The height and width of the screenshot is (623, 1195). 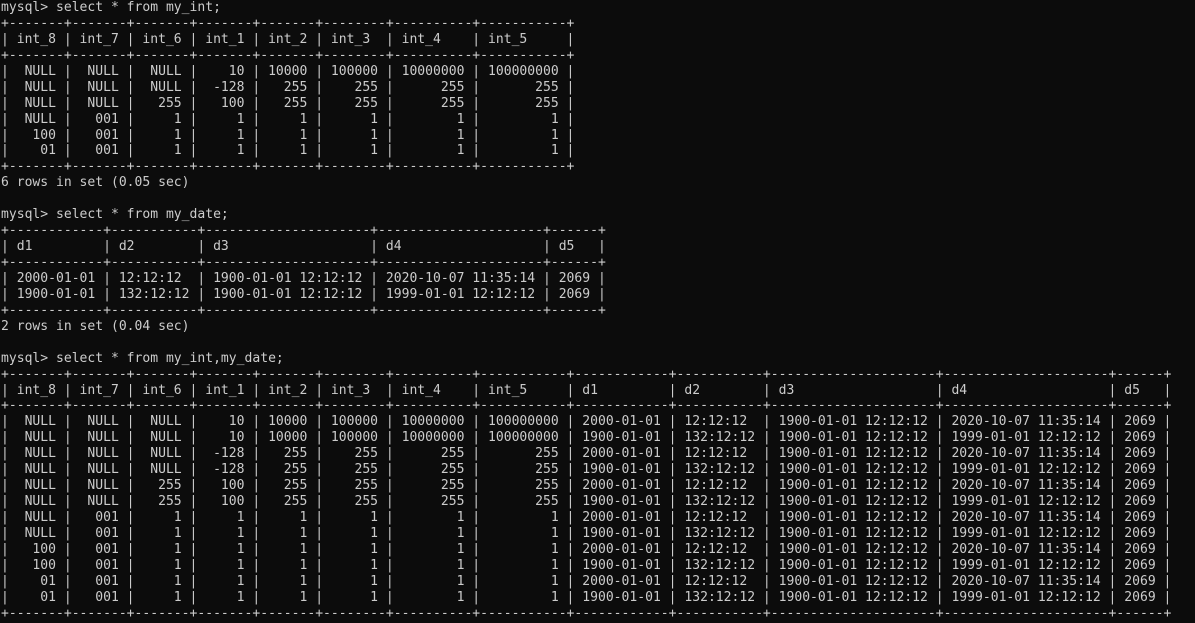 What do you see at coordinates (142, 358) in the screenshot?
I see `query-command-line: mysql> select * from my_int,my_date;` at bounding box center [142, 358].